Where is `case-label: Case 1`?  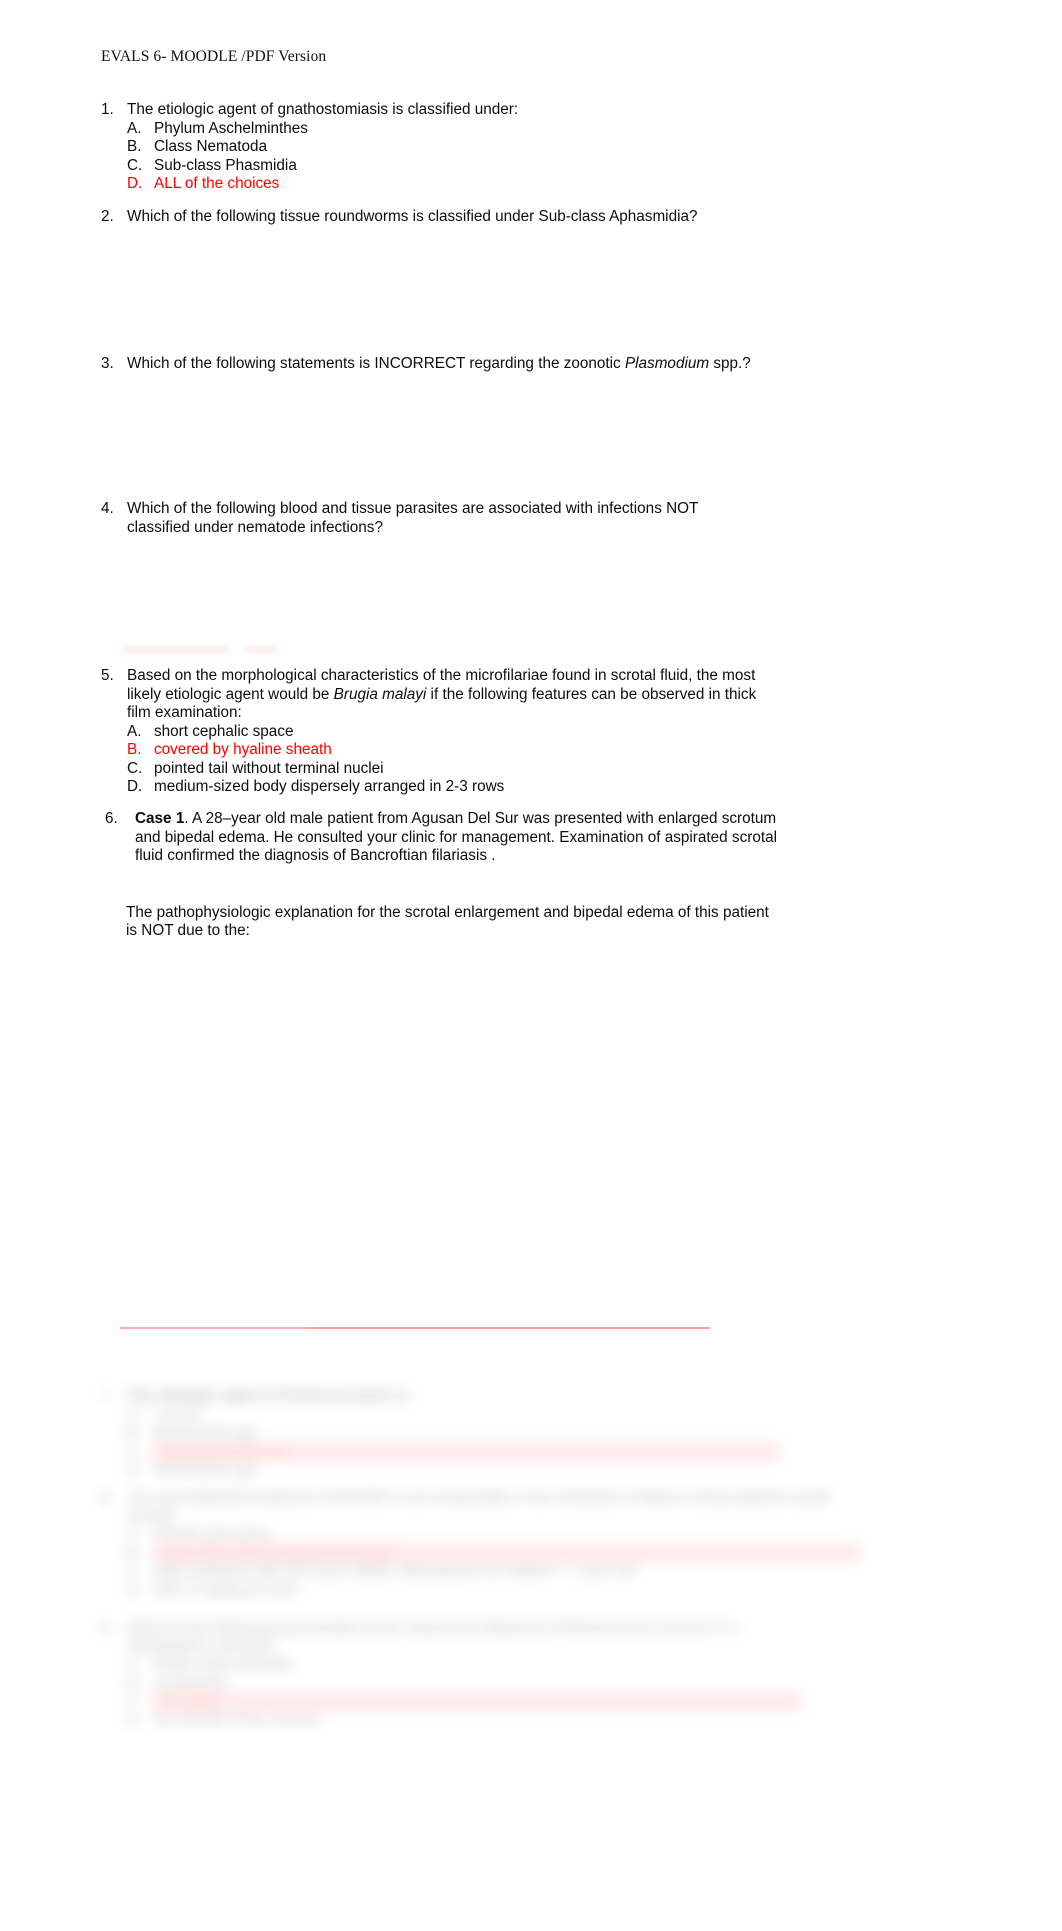 case-label: Case 1 is located at coordinates (160, 818).